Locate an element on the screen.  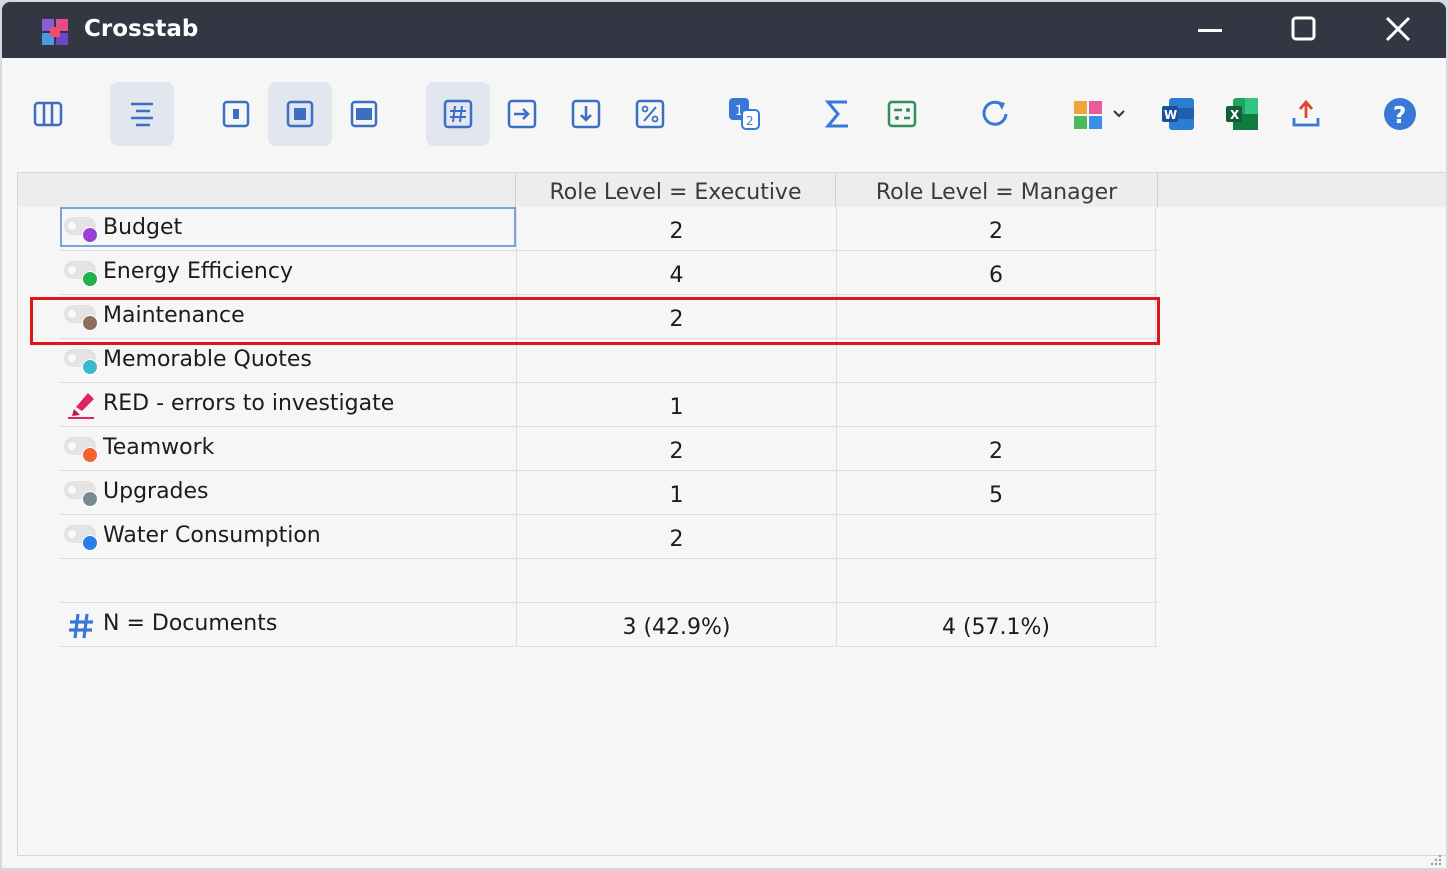
cell-value: 5 is located at coordinates (996, 493).